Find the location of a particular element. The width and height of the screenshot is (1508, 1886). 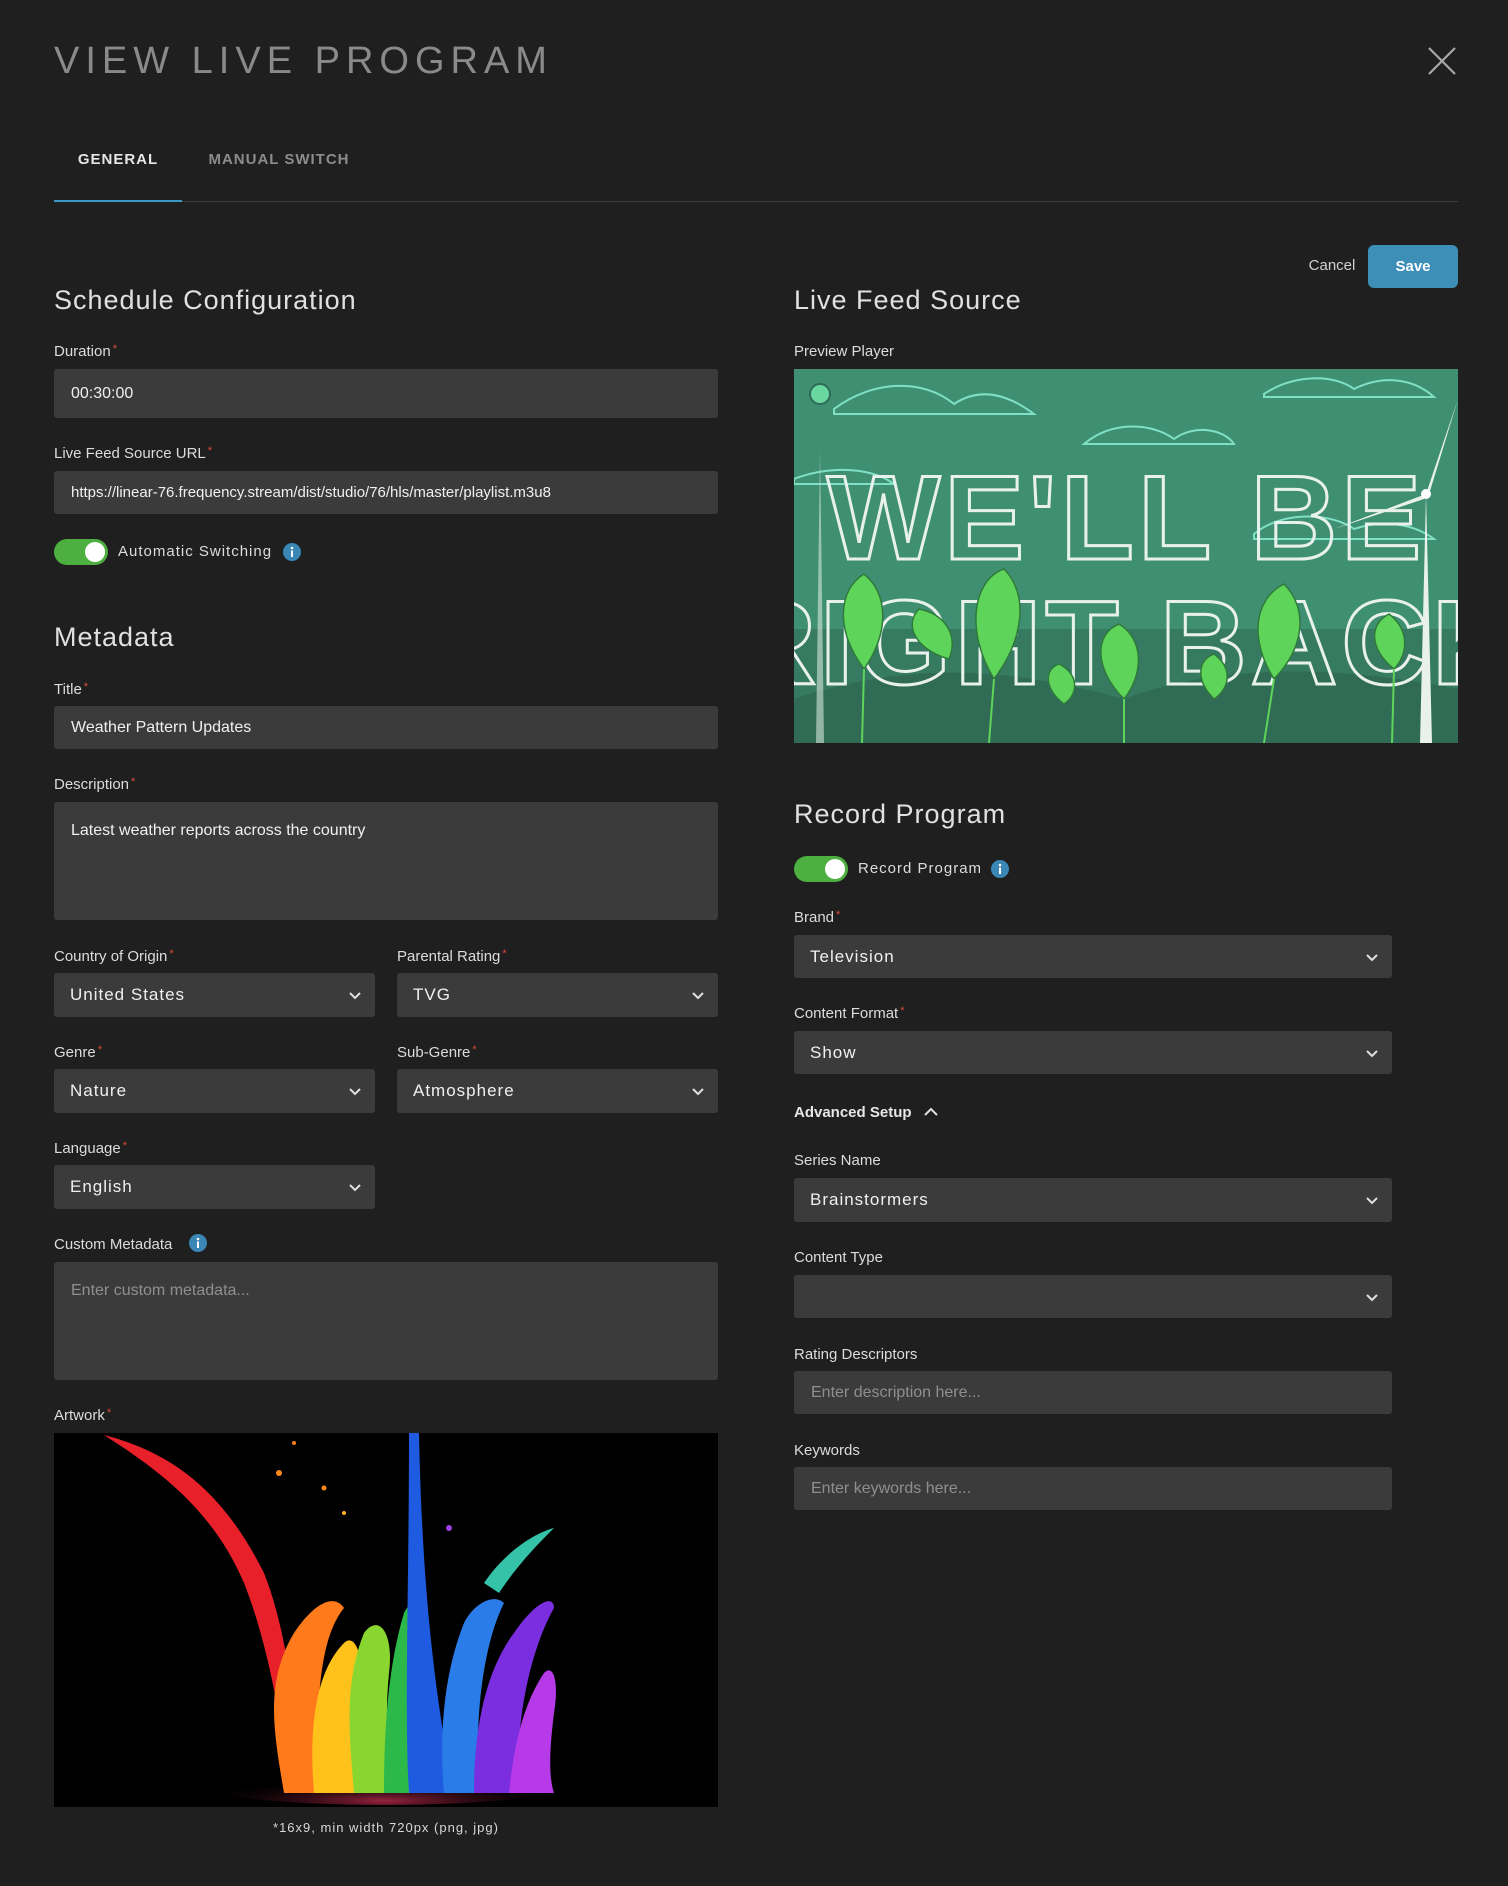

content-format-select: Show is located at coordinates (1093, 1052).